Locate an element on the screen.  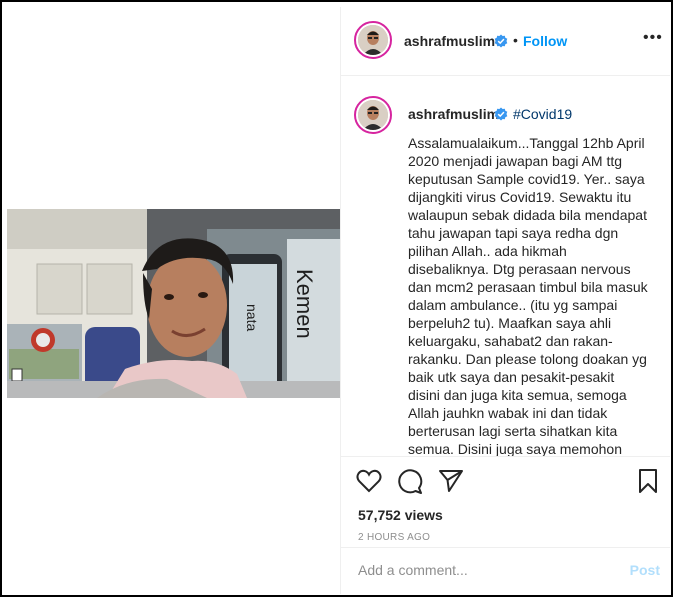
caption-verified-badge-icon is located at coordinates (501, 114).